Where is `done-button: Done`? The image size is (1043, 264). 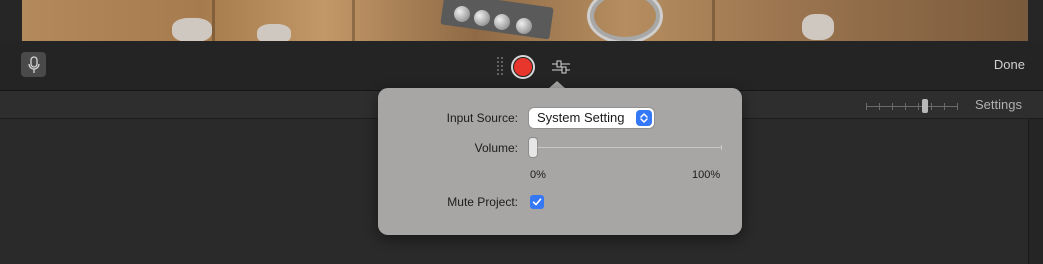 done-button: Done is located at coordinates (1009, 64).